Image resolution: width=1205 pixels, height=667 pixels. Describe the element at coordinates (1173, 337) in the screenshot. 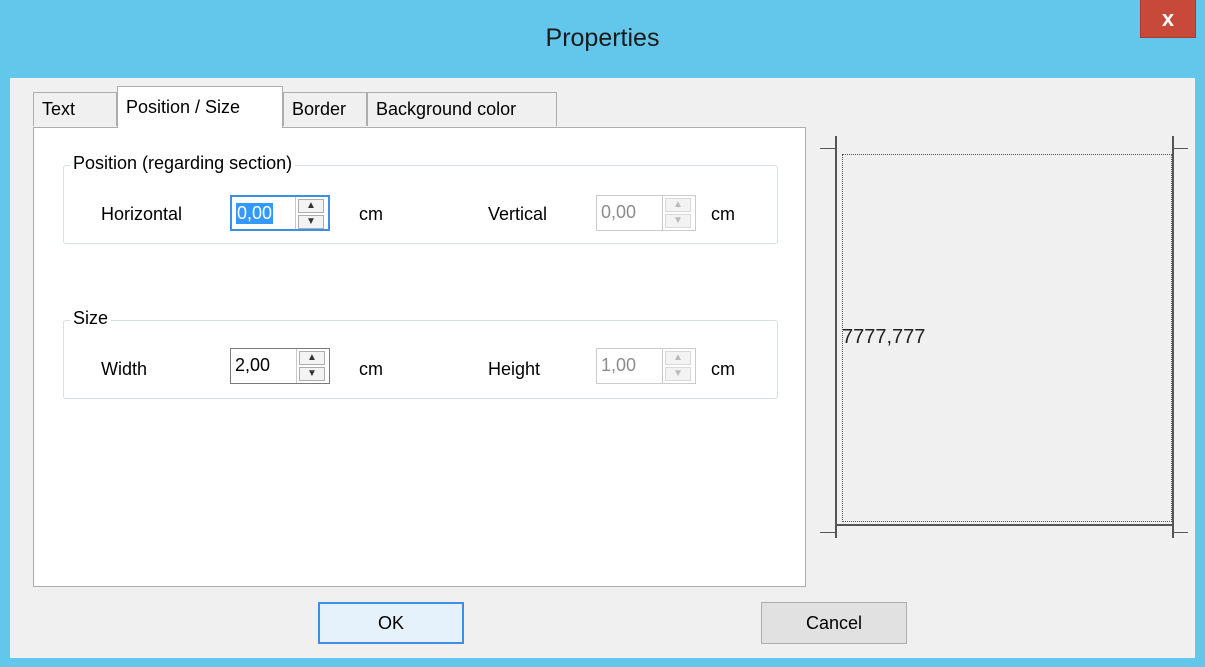

I see `preview-right-margin-line` at that location.